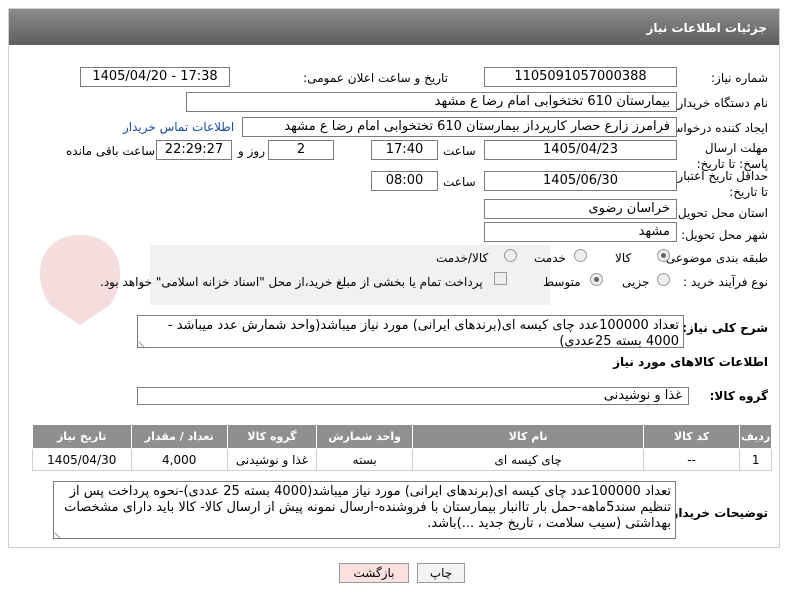 The image size is (788, 598). What do you see at coordinates (691, 436) in the screenshot?
I see `col-code-header: کد کالا` at bounding box center [691, 436].